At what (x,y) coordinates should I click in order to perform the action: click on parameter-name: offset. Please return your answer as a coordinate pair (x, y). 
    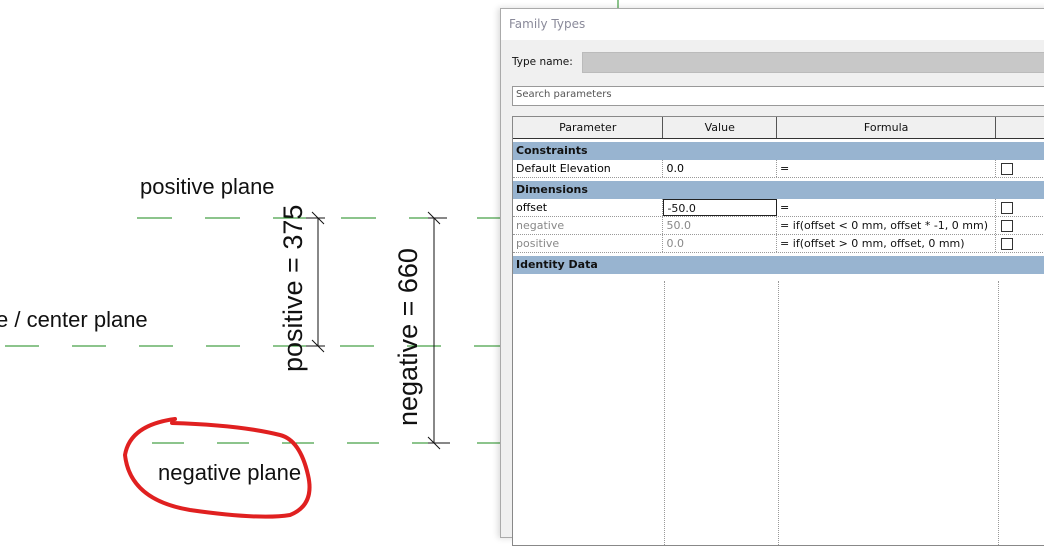
    Looking at the image, I should click on (588, 207).